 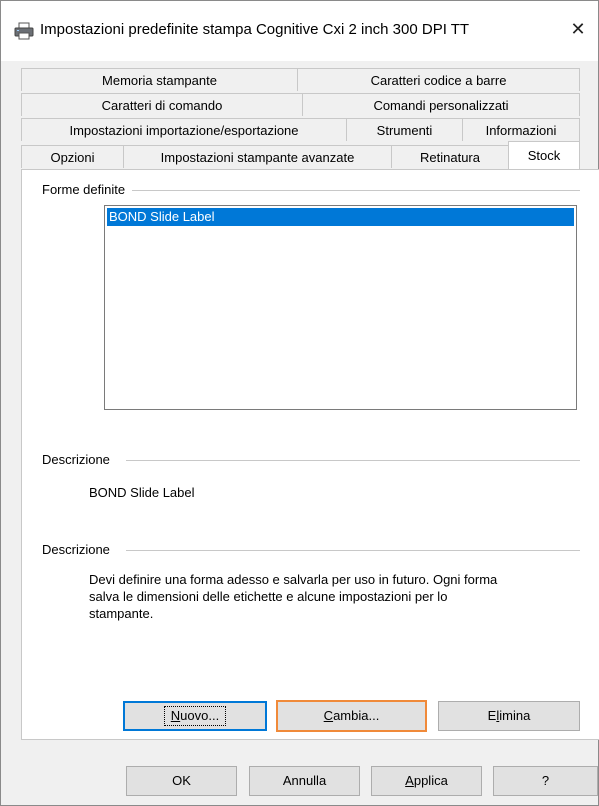 I want to click on printer-icon, so click(x=24, y=31).